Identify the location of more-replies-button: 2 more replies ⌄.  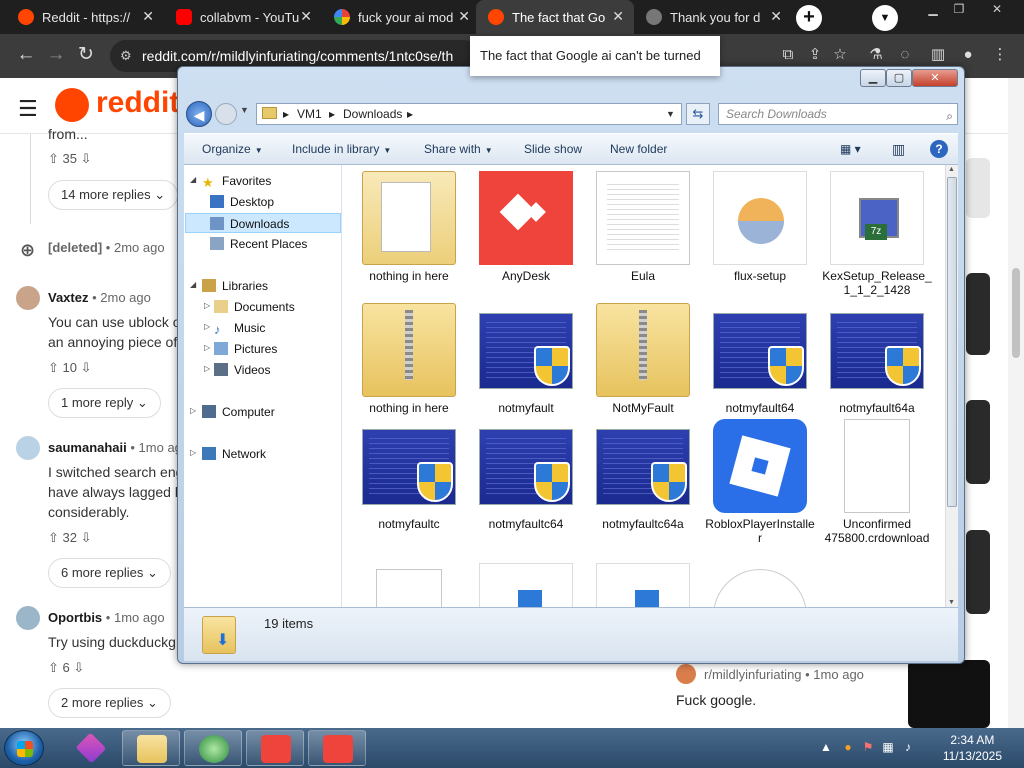
(109, 703).